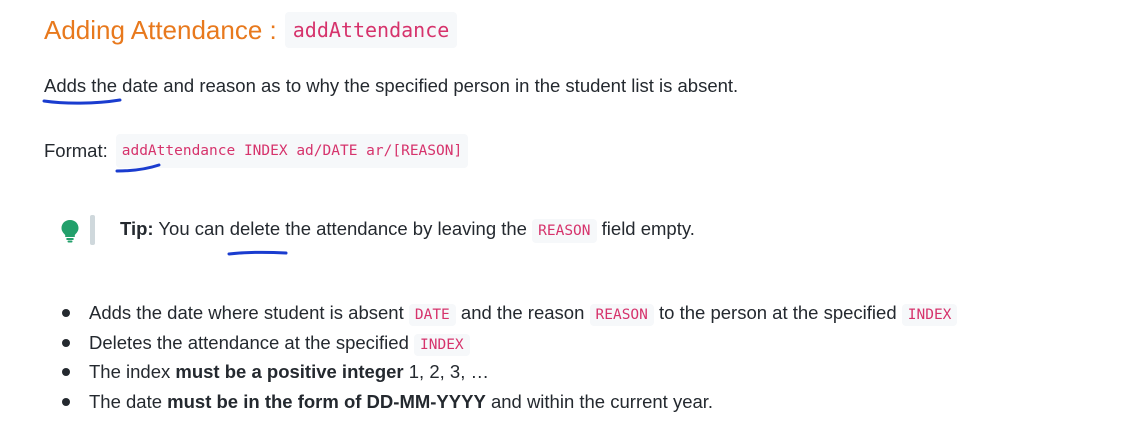  Describe the element at coordinates (432, 315) in the screenshot. I see `inline-code: DATE` at that location.